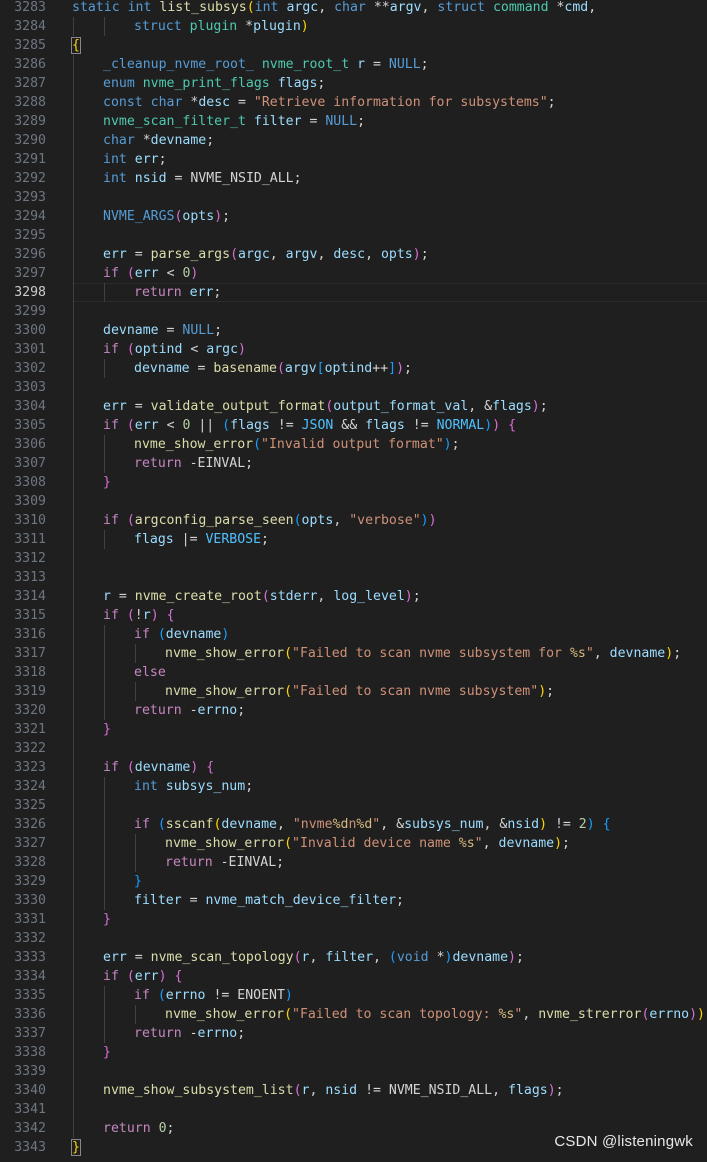  What do you see at coordinates (389, 45) in the screenshot?
I see `code-line: {` at bounding box center [389, 45].